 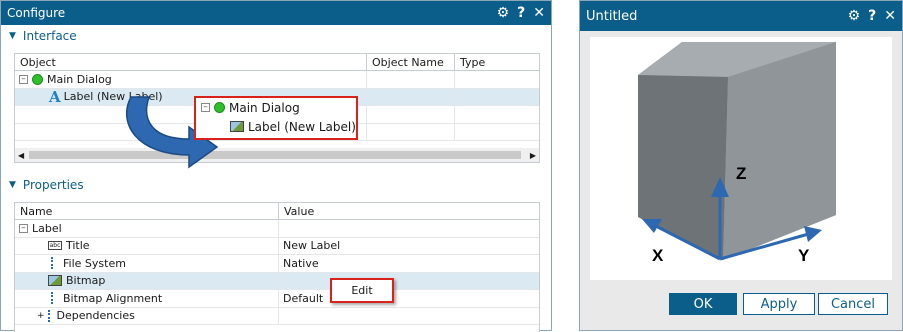 What do you see at coordinates (533, 155) in the screenshot?
I see `scroll-right-icon: ▶` at bounding box center [533, 155].